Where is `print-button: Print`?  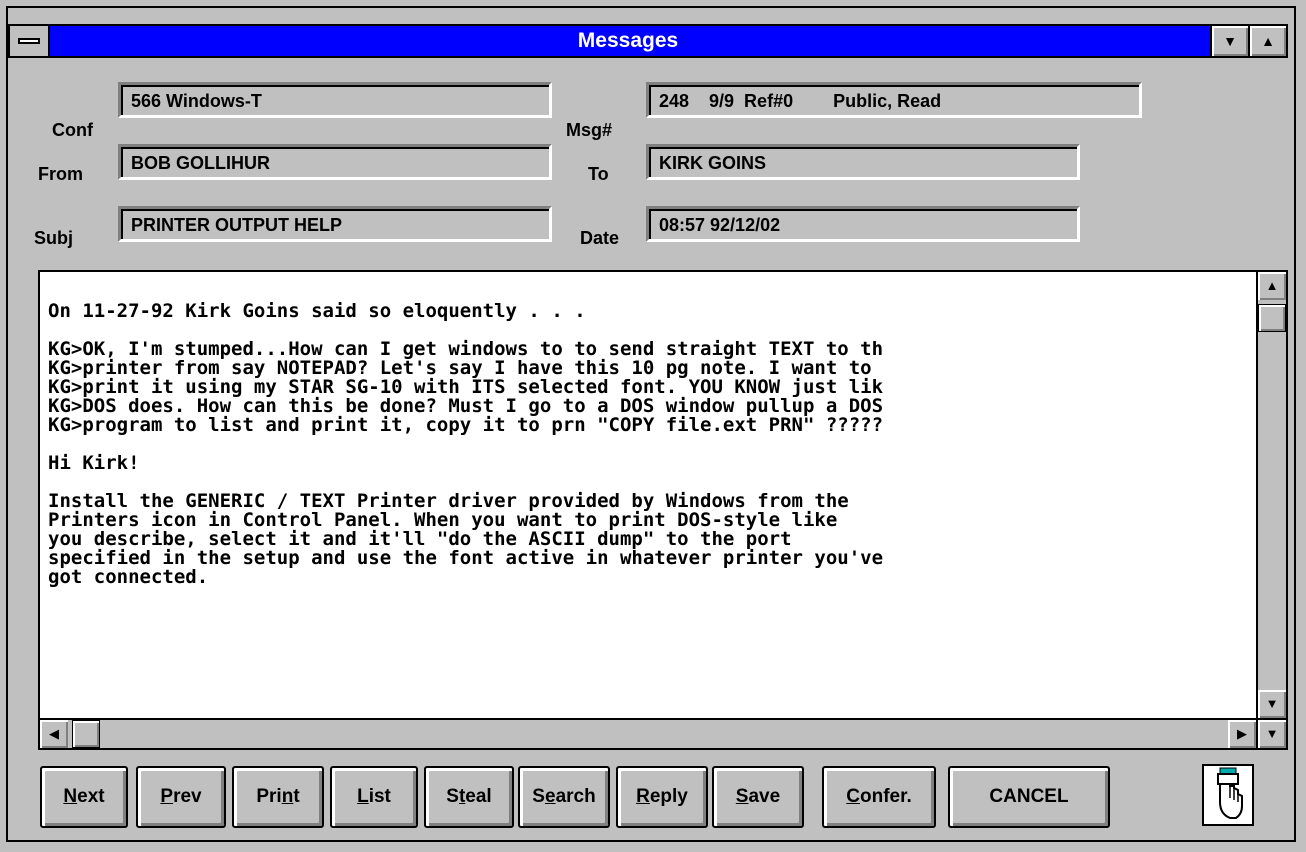
print-button: Print is located at coordinates (278, 797).